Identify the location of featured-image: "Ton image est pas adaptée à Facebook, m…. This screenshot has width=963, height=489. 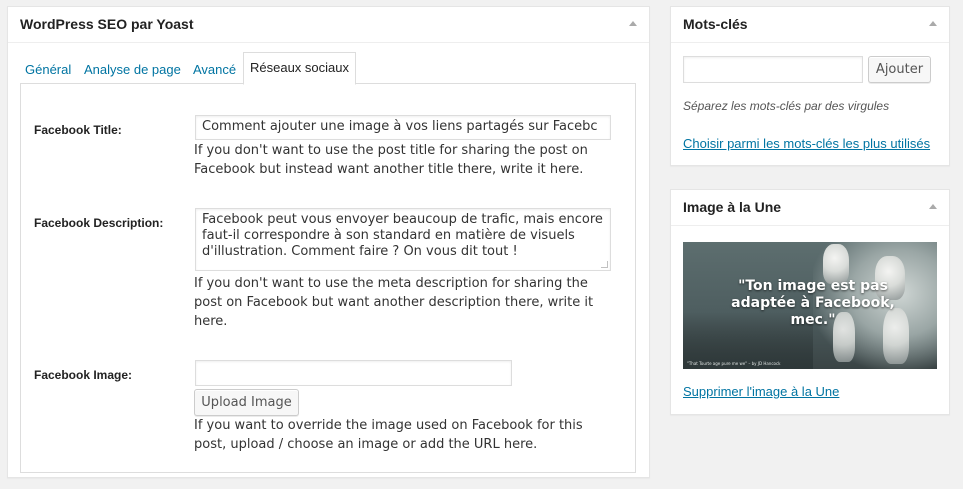
(810, 305).